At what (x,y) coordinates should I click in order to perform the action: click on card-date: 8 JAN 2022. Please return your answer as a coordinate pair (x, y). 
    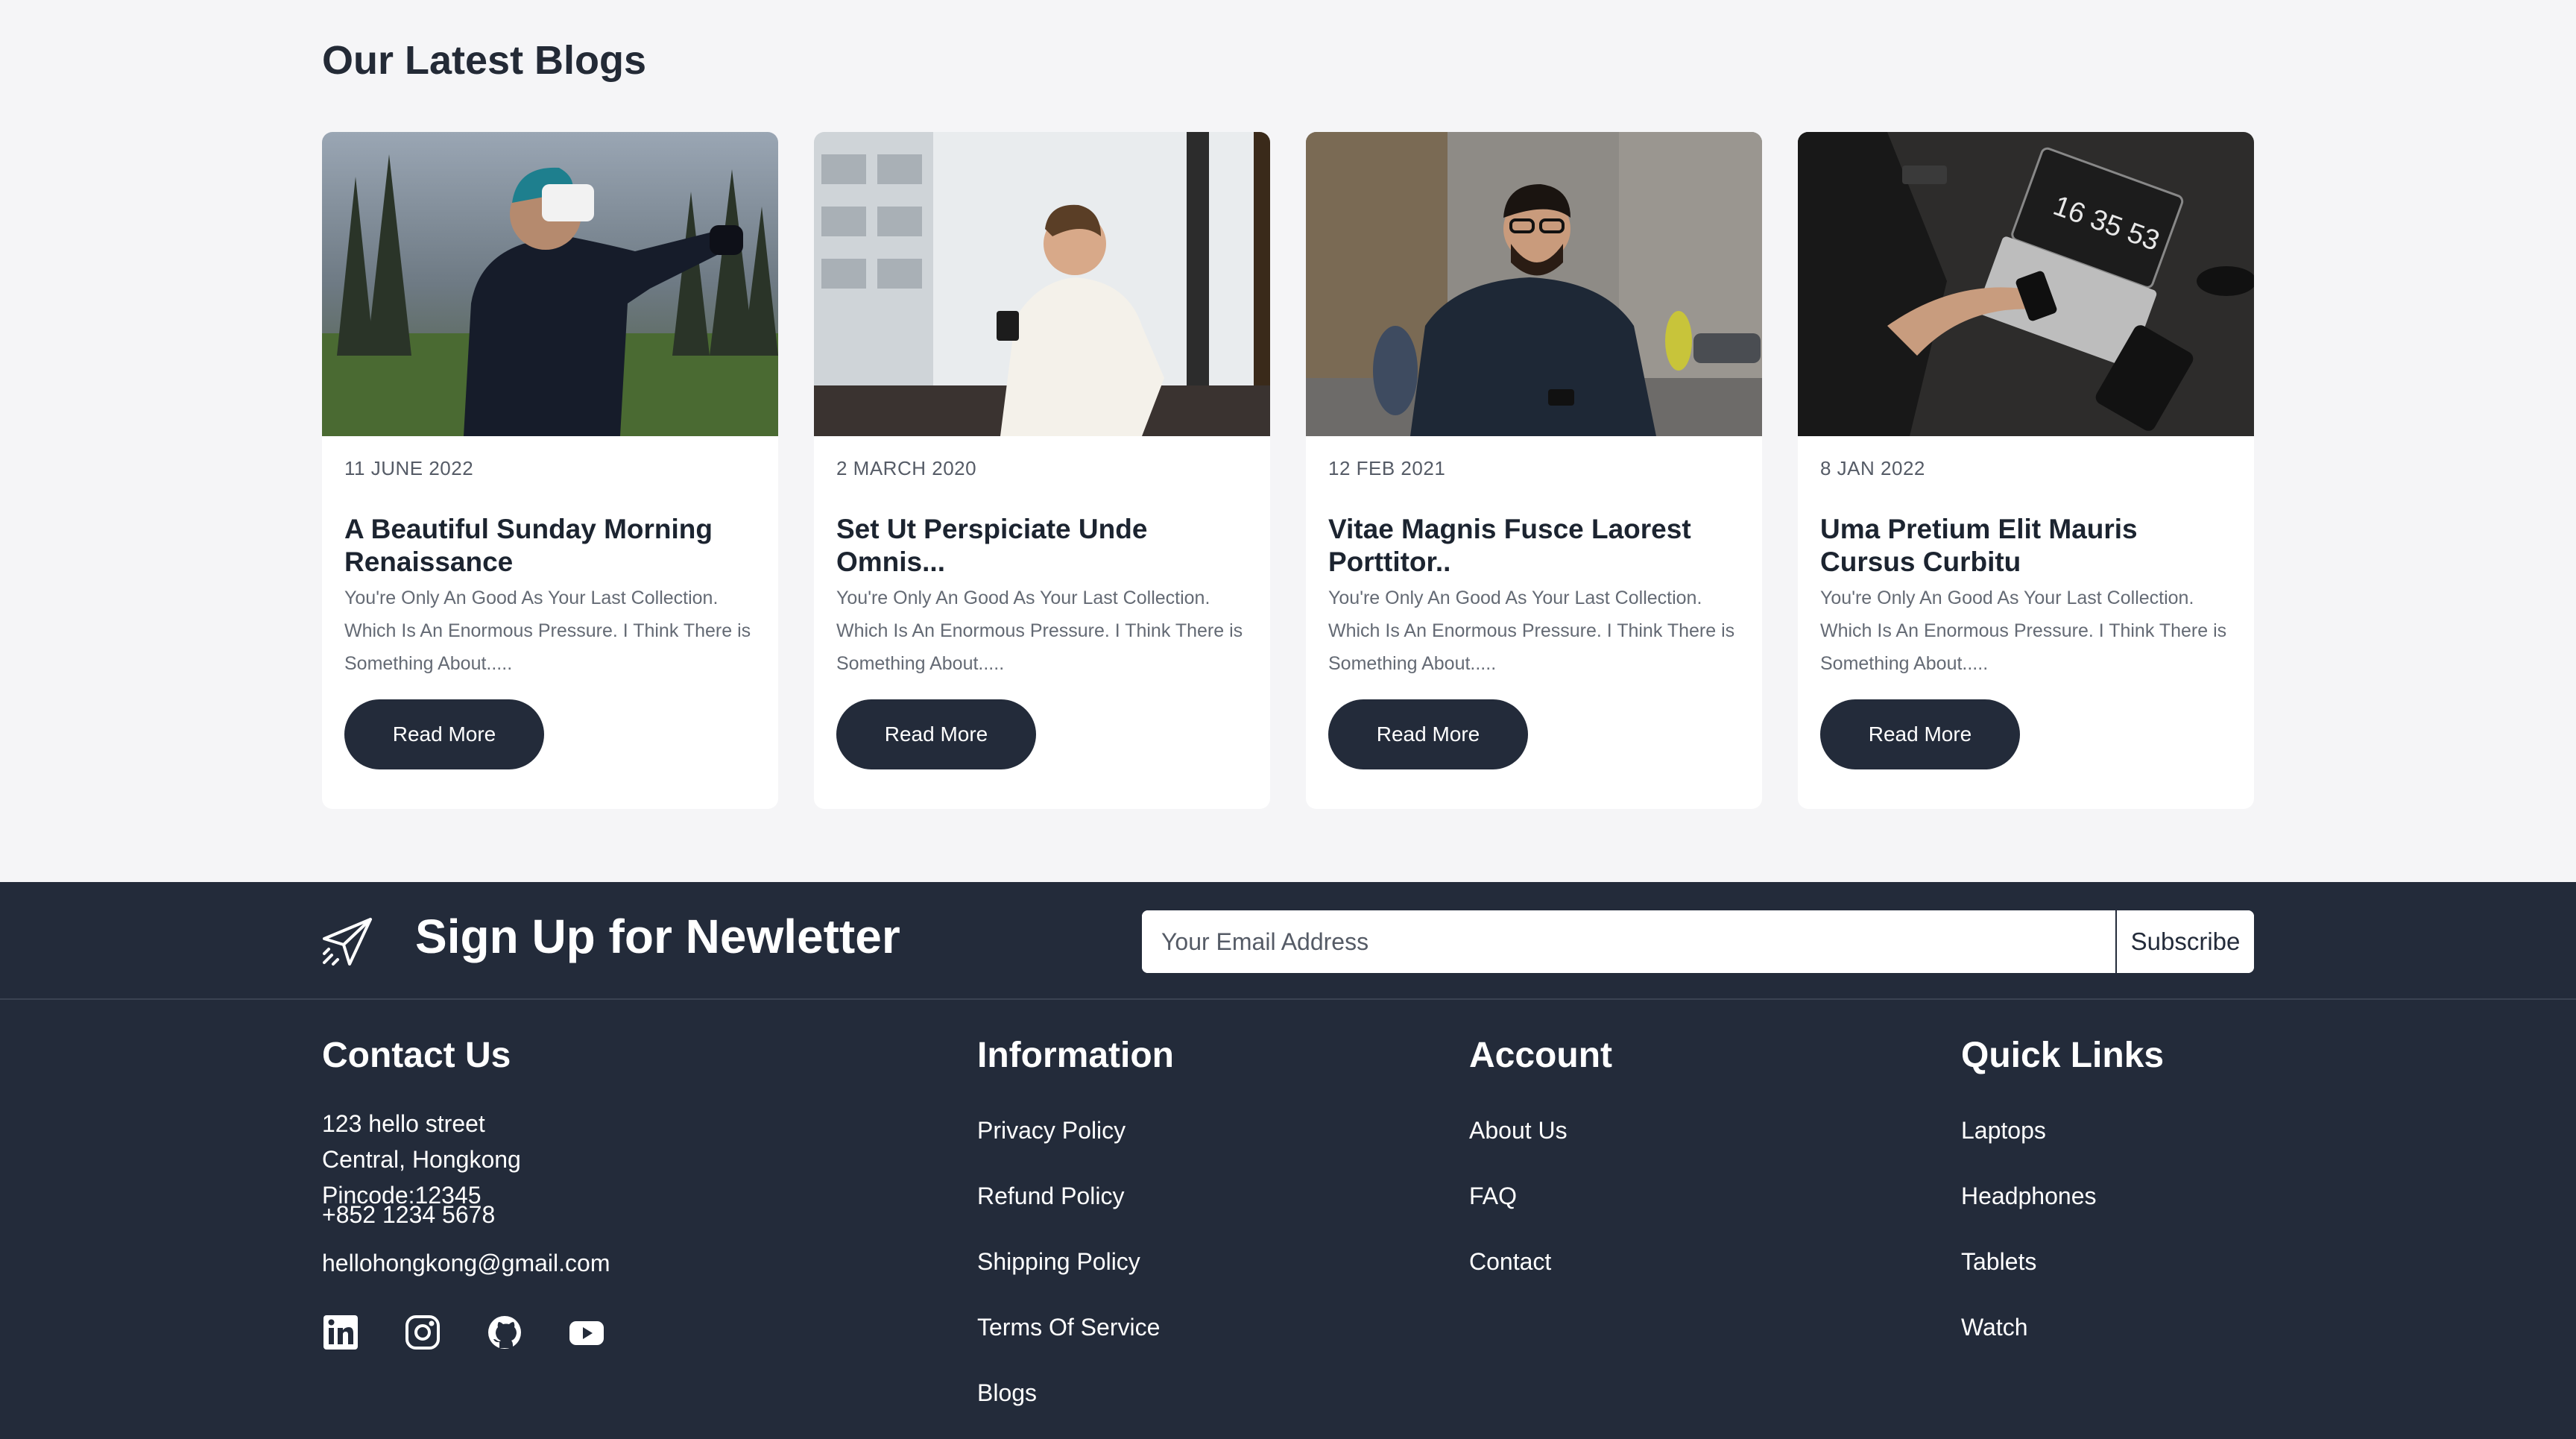
    Looking at the image, I should click on (1872, 468).